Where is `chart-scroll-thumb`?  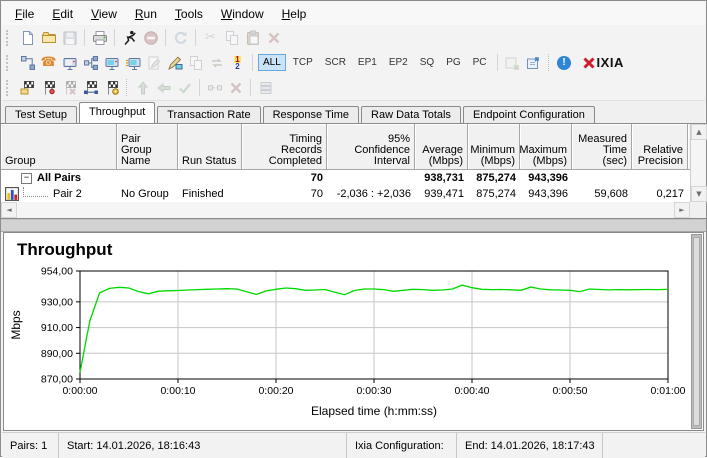
chart-scroll-thumb is located at coordinates (696, 331).